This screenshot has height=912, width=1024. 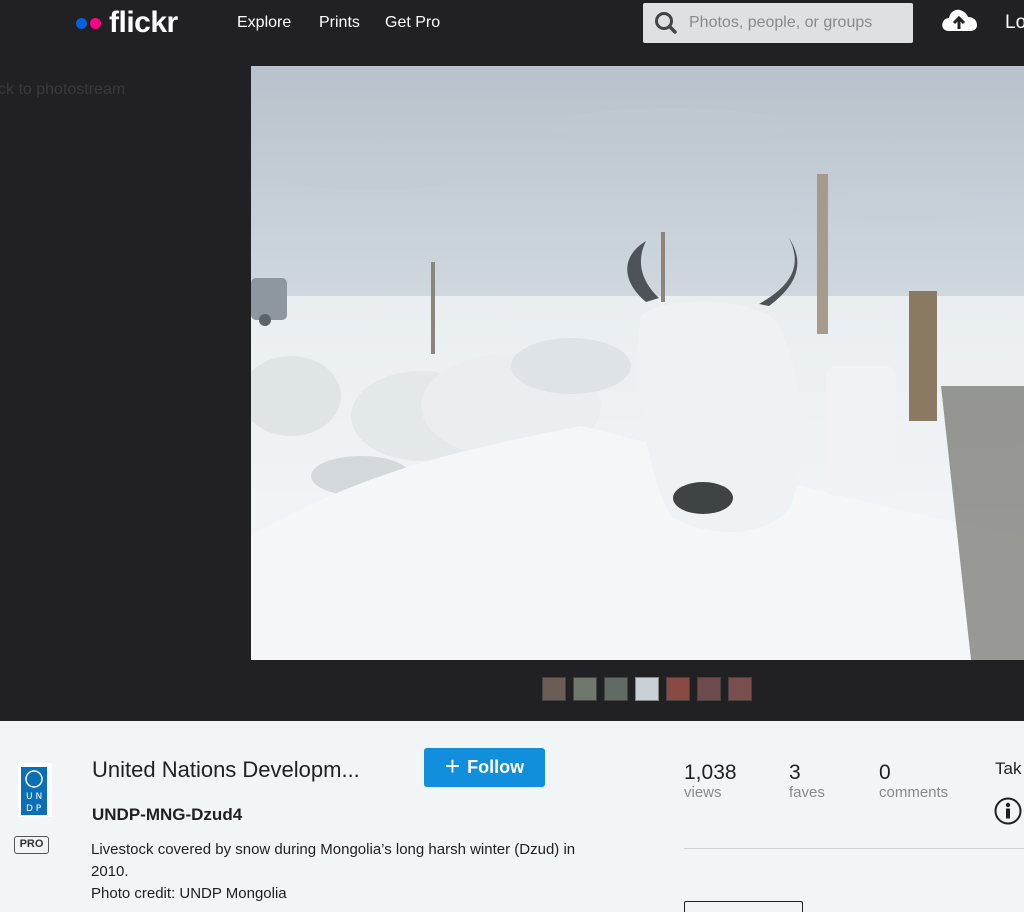 I want to click on photo-title: UNDP-MNG-Dzud4, so click(x=167, y=814).